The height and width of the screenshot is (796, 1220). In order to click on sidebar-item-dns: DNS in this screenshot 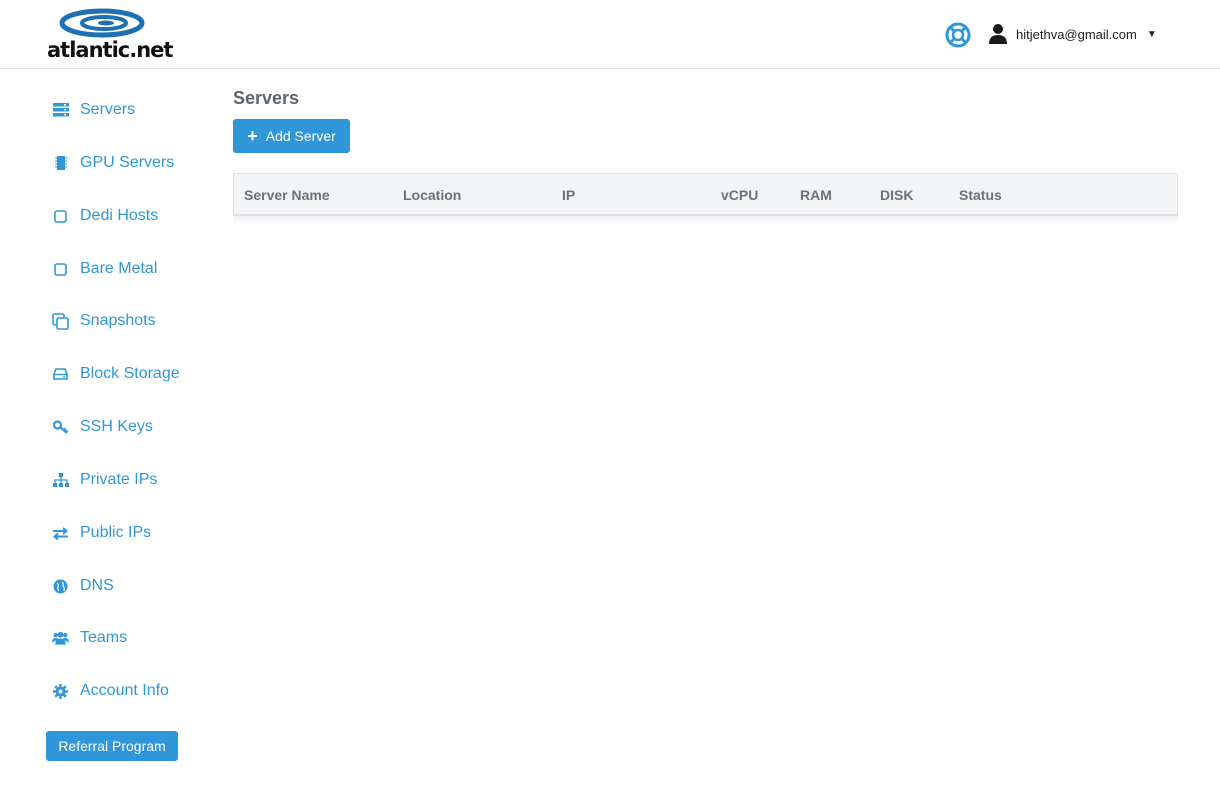, I will do `click(83, 586)`.